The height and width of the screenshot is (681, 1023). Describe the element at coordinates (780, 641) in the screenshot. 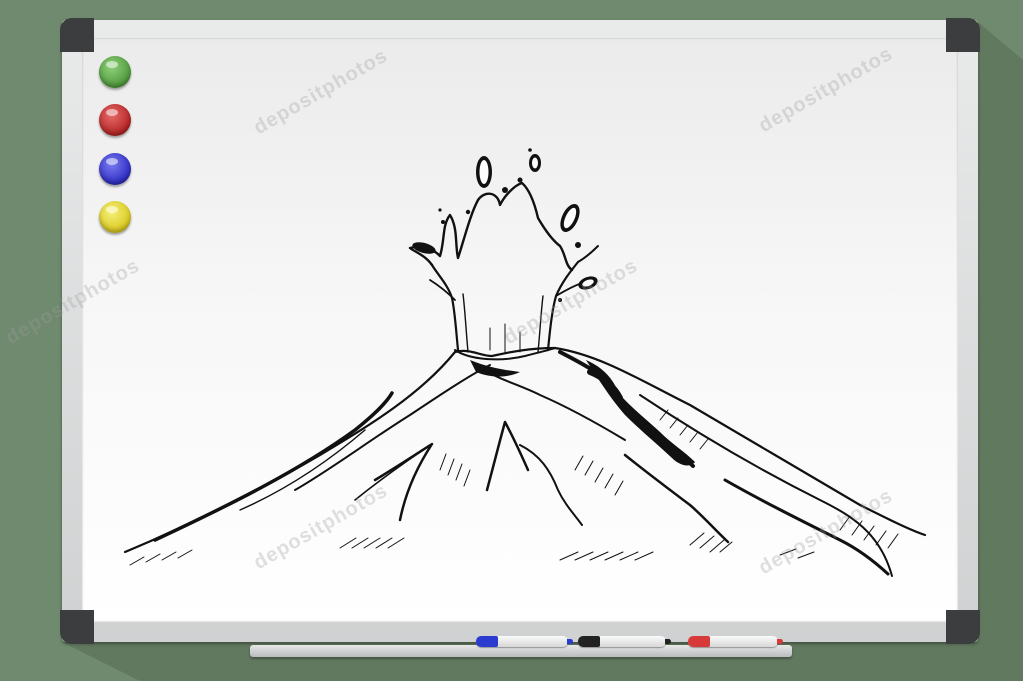

I see `red-marker-tip` at that location.